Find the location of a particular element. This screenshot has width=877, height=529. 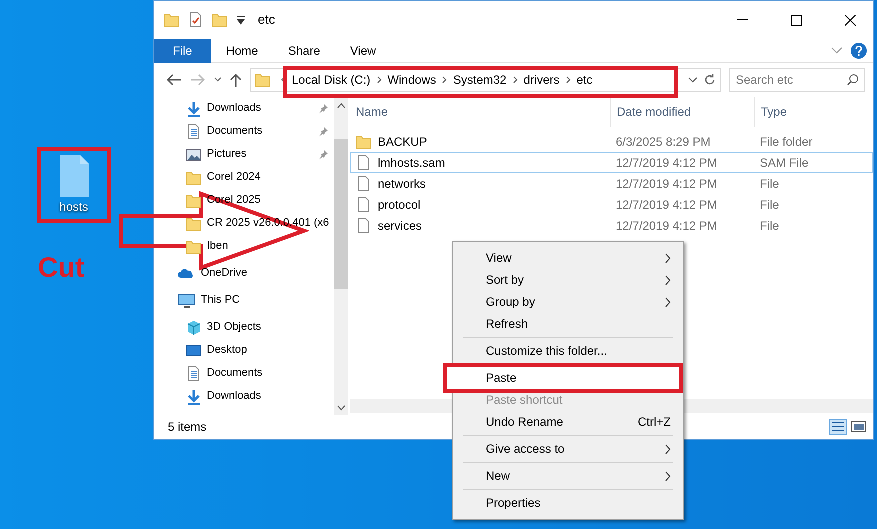

file-name: networks is located at coordinates (402, 184).